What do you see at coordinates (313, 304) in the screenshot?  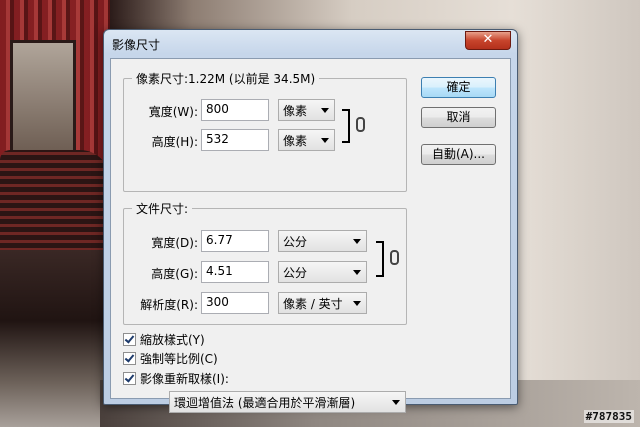 I see `resolution-unit-label: 像素 / 英寸` at bounding box center [313, 304].